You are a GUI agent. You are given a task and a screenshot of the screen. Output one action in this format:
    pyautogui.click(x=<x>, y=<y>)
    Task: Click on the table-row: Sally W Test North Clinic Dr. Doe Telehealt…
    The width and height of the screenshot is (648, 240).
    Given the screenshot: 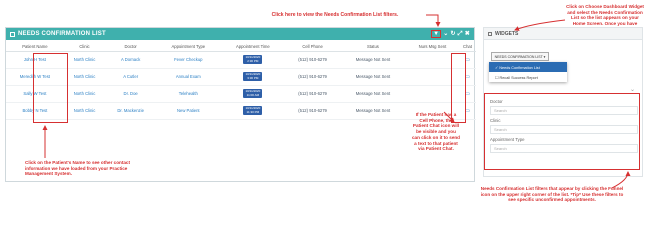 What is the action you would take?
    pyautogui.click(x=241, y=94)
    